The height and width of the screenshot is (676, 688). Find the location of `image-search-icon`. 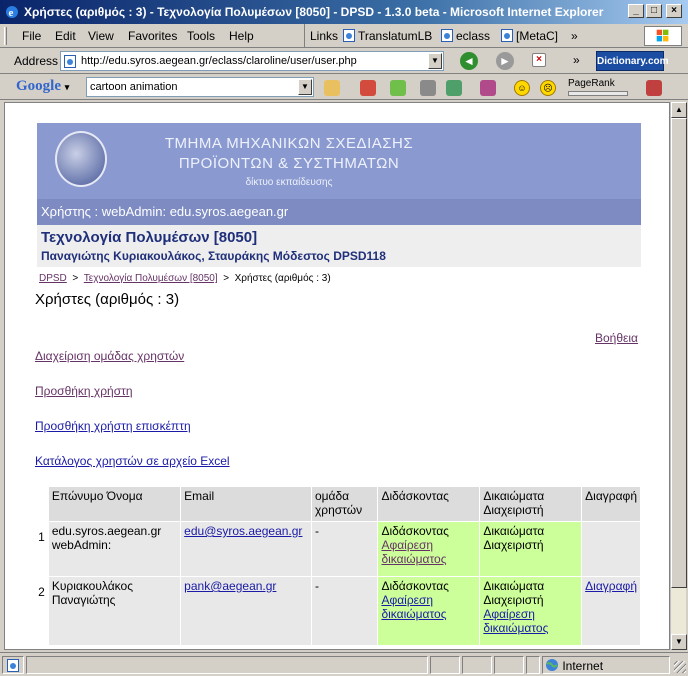

image-search-icon is located at coordinates (398, 88).